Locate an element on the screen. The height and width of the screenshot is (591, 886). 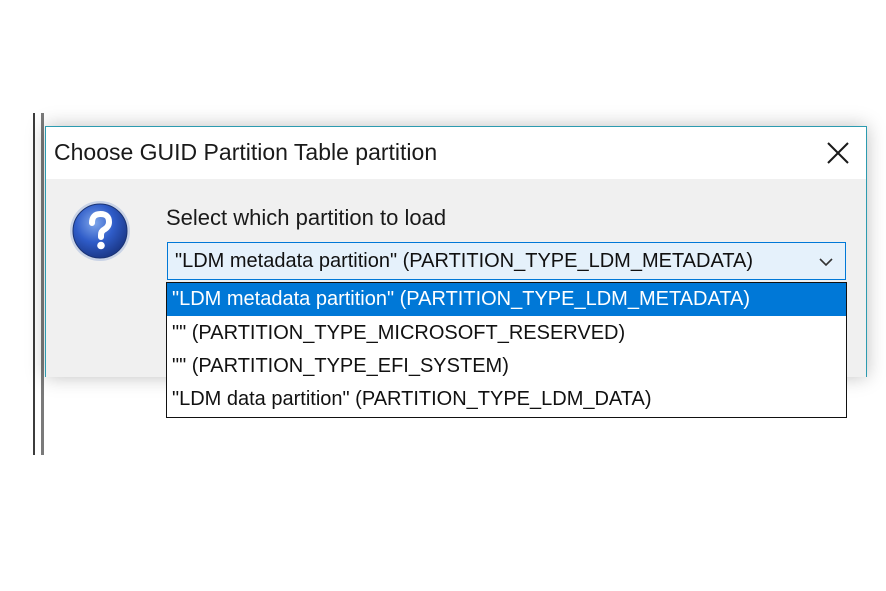
dropdown-option: "" (PARTITION_TYPE_EFI_SYSTEM) is located at coordinates (506, 366).